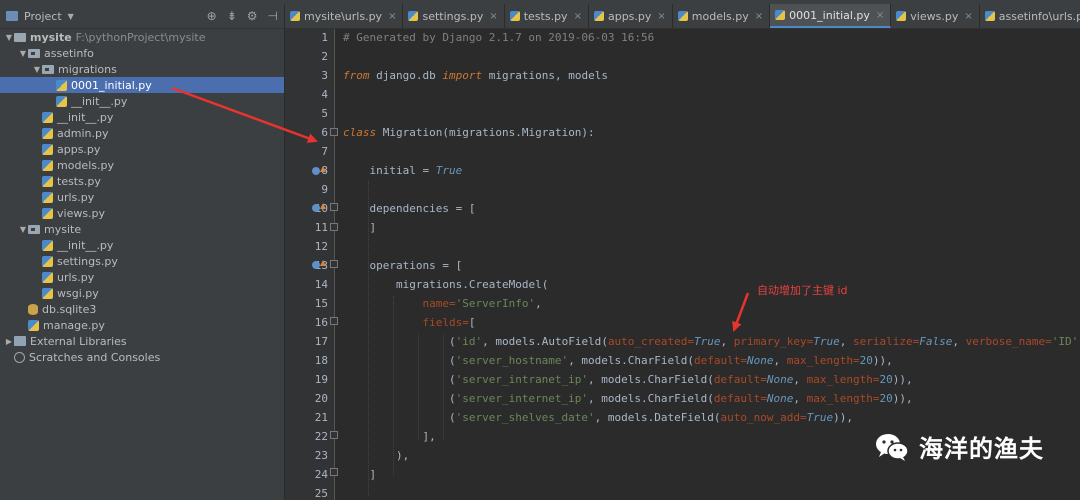 Image resolution: width=1080 pixels, height=500 pixels. Describe the element at coordinates (406, 322) in the screenshot. I see `code-param: fields=` at that location.